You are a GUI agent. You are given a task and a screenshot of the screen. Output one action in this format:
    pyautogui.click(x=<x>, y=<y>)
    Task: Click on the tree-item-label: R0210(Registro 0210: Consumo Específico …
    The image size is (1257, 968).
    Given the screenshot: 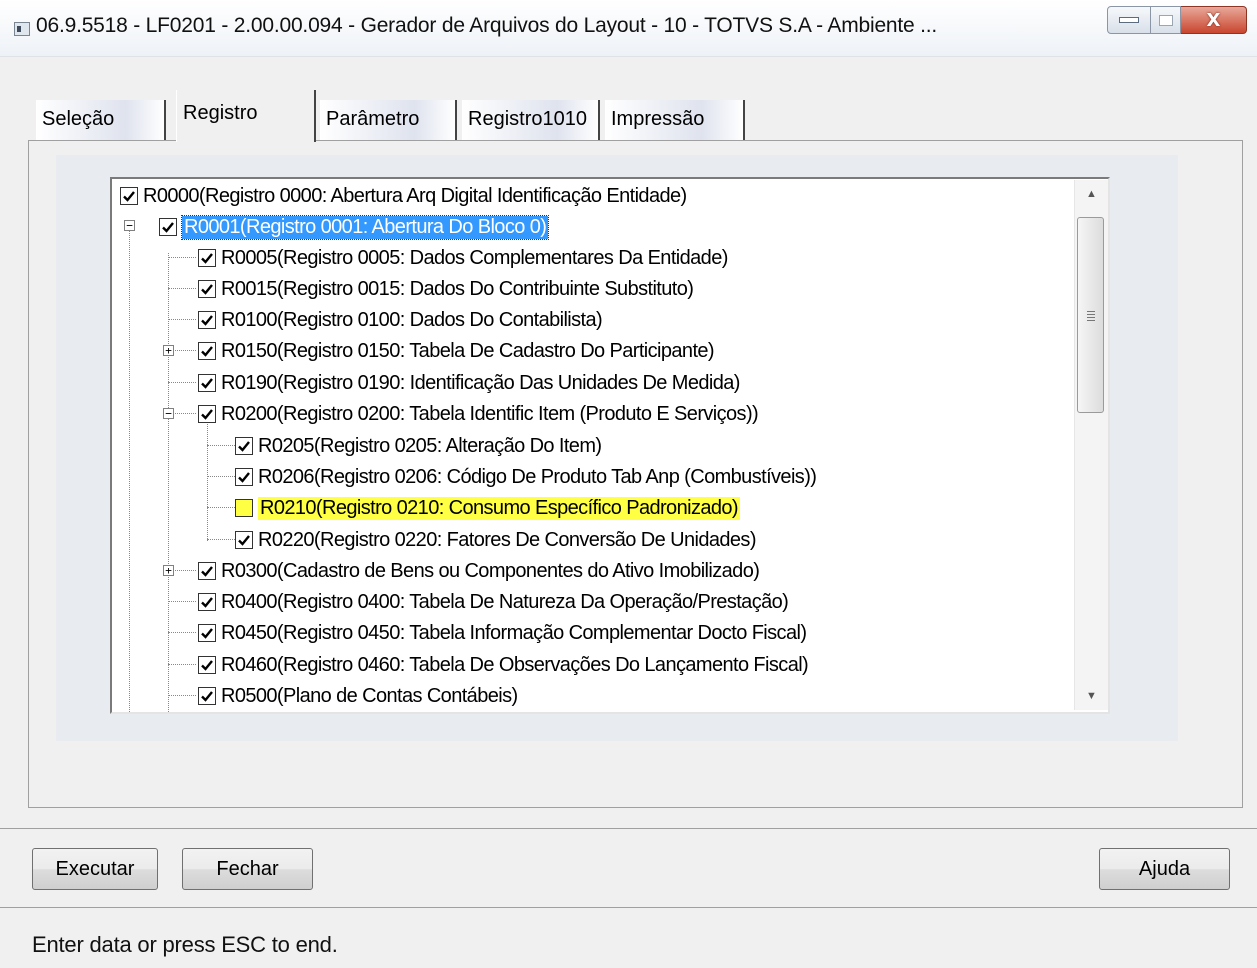 What is the action you would take?
    pyautogui.click(x=499, y=508)
    